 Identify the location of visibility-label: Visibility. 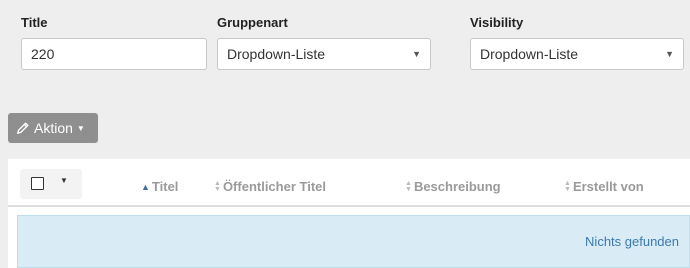
(497, 22).